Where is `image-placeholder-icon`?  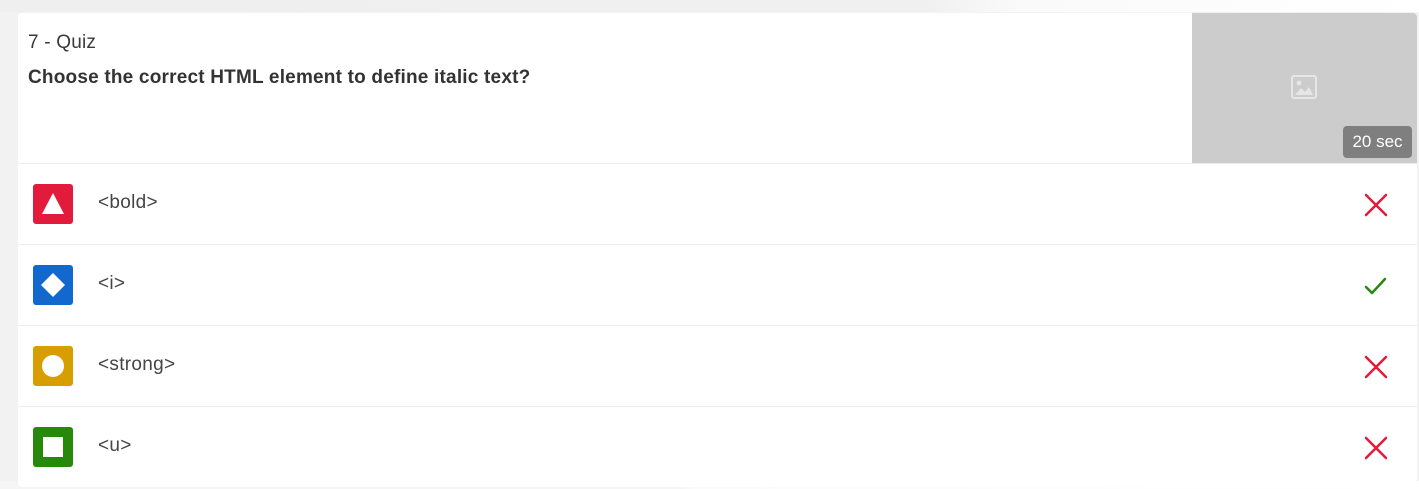 image-placeholder-icon is located at coordinates (1304, 87).